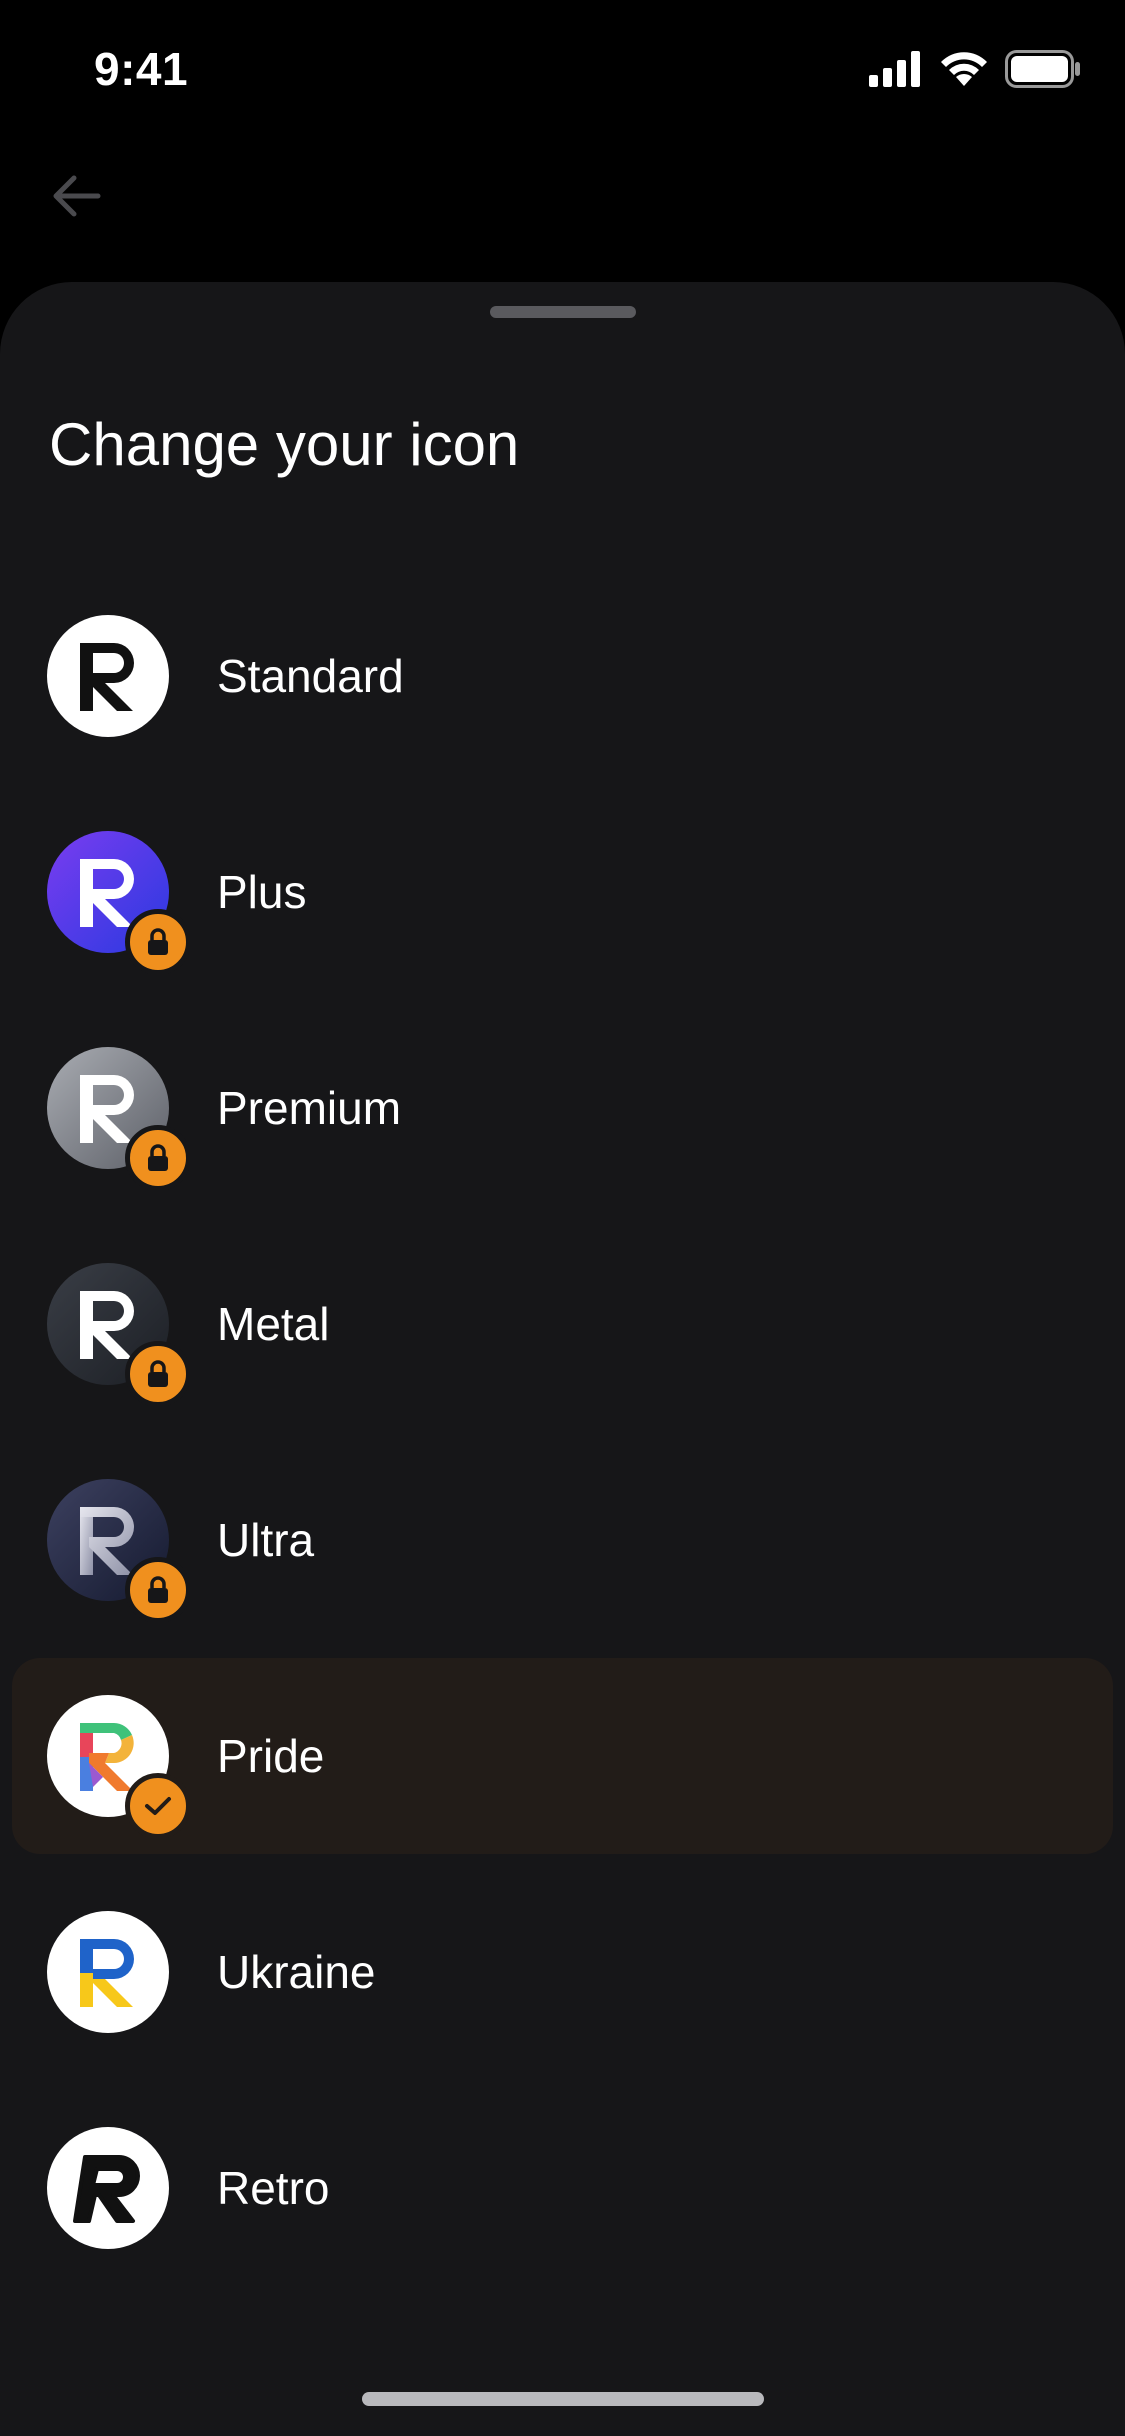 The width and height of the screenshot is (1125, 2436). Describe the element at coordinates (141, 69) in the screenshot. I see `status-time: 9:41` at that location.